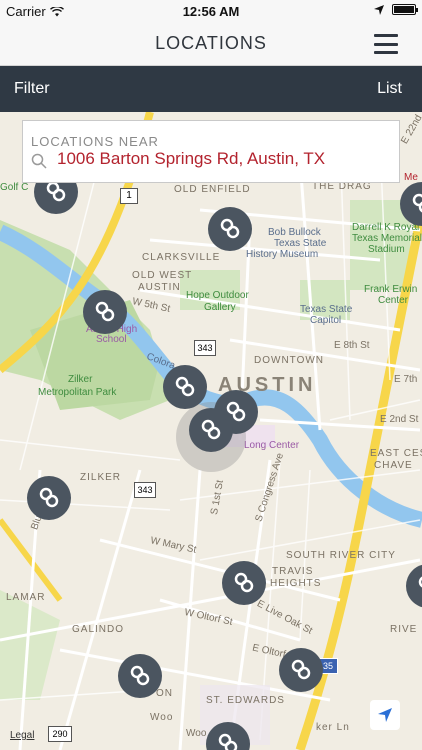 This screenshot has height=750, width=422. Describe the element at coordinates (405, 9) in the screenshot. I see `battery-icon` at that location.